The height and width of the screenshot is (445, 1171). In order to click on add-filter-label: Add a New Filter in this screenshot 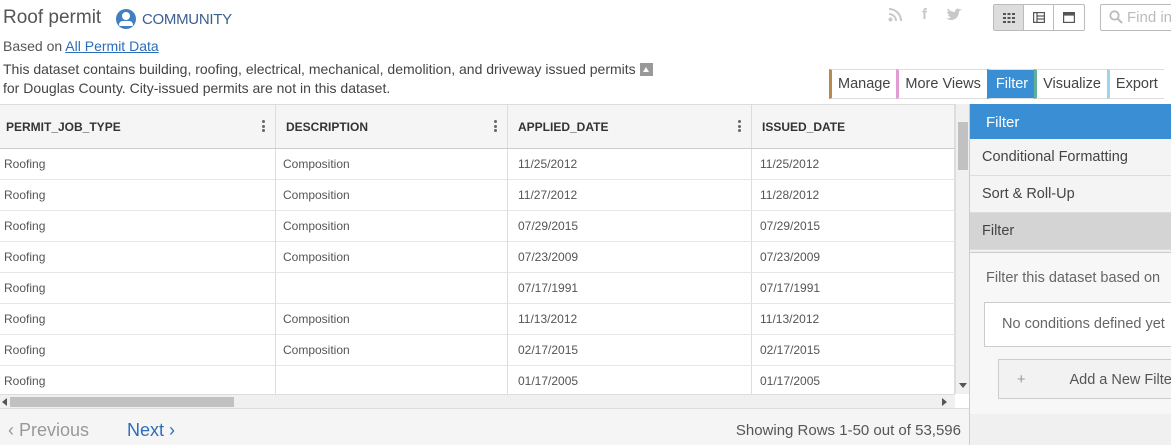, I will do `click(1120, 380)`.